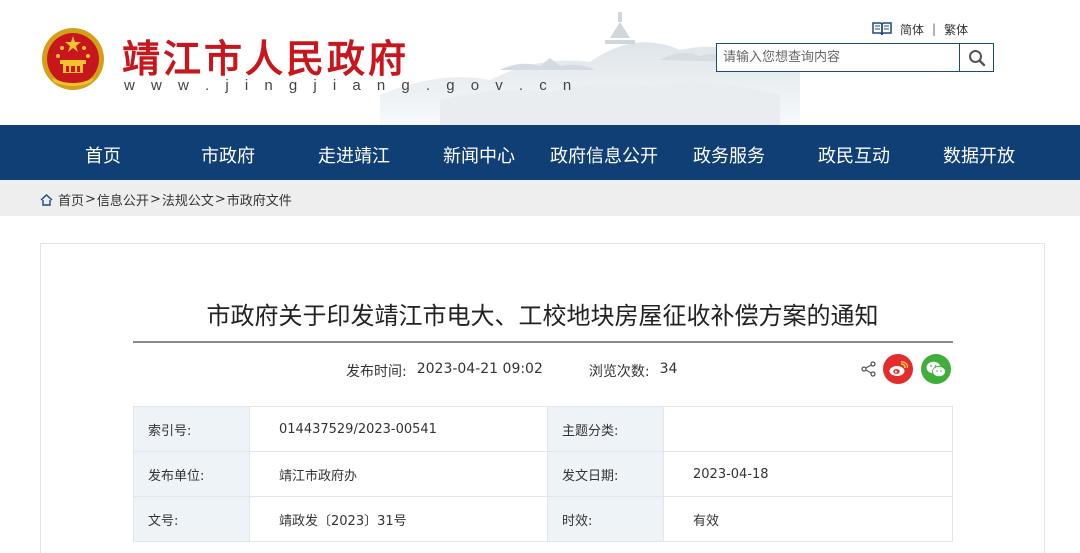  I want to click on search-icon, so click(976, 57).